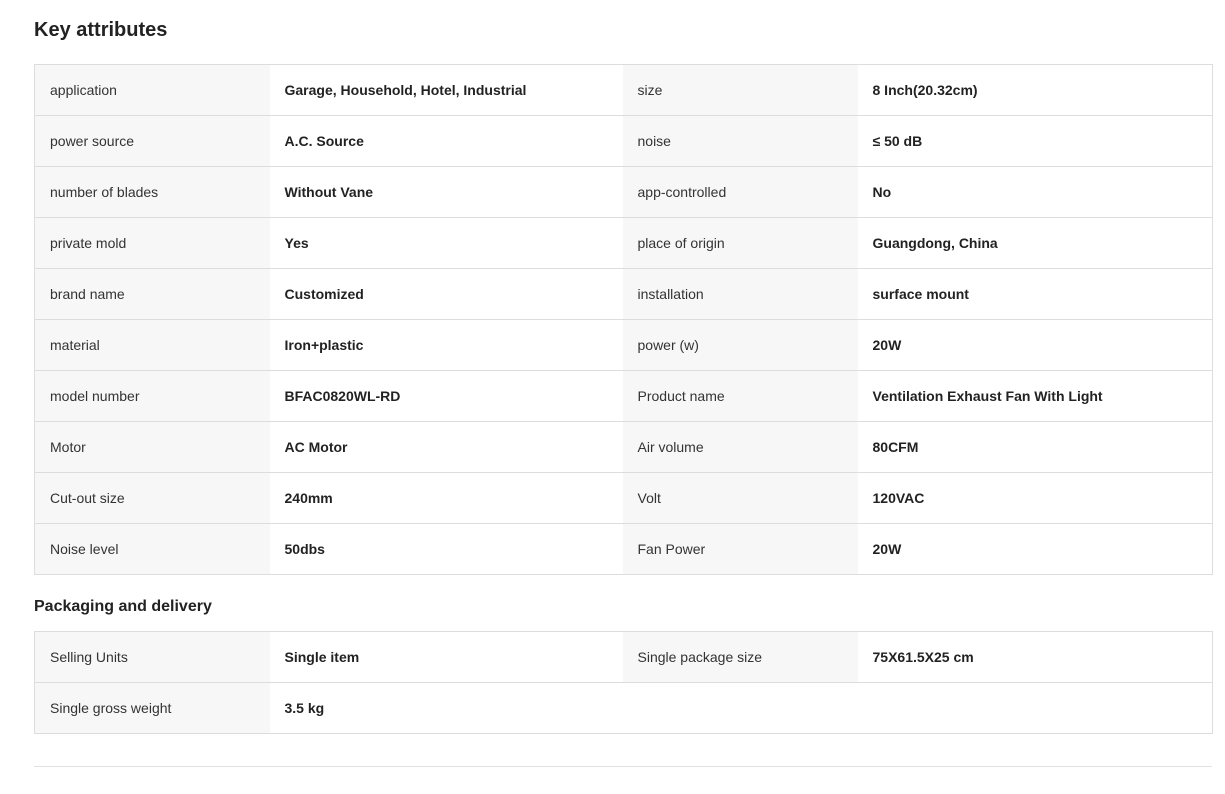 This screenshot has height=794, width=1225. What do you see at coordinates (446, 345) in the screenshot?
I see `attribute-value: Iron+plastic` at bounding box center [446, 345].